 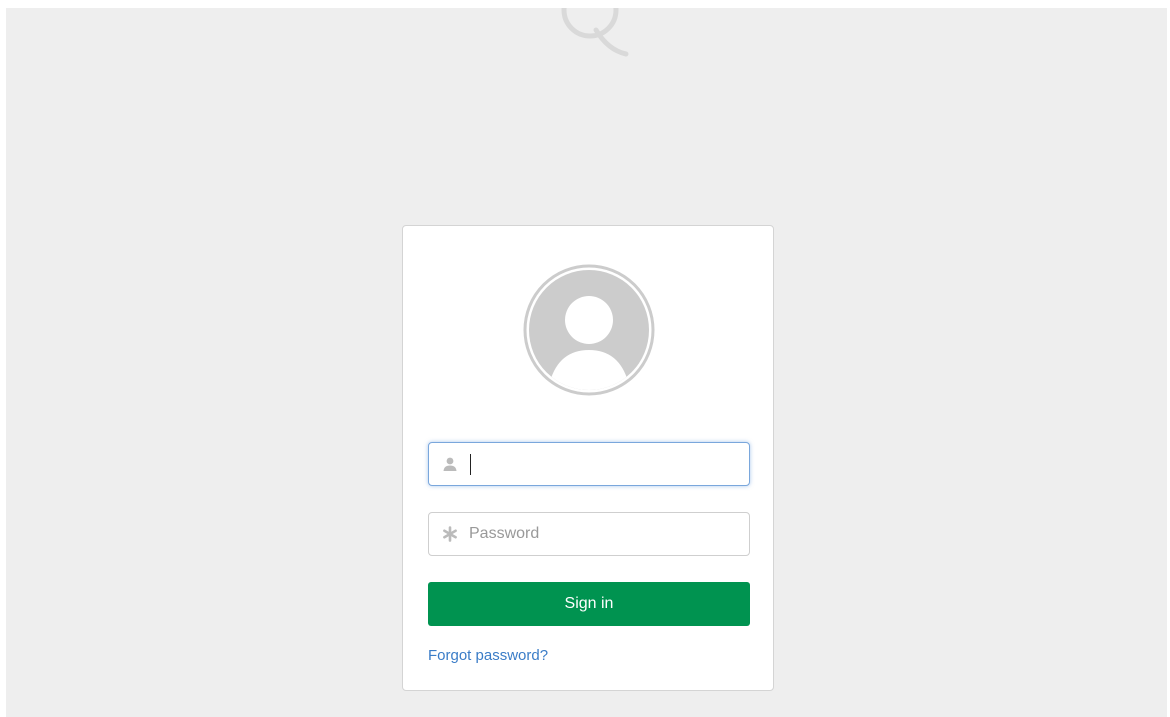 I want to click on username-field, so click(x=589, y=464).